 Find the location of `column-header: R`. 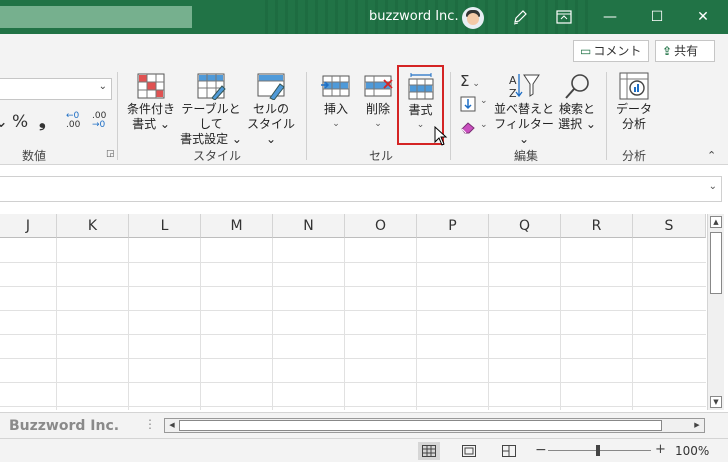

column-header: R is located at coordinates (597, 226).